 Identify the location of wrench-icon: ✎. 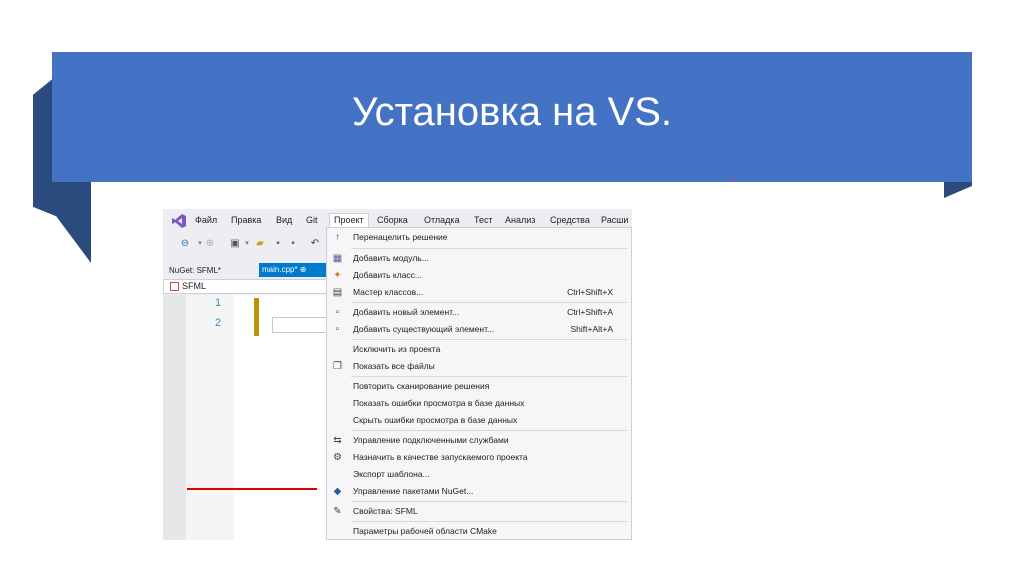
(337, 511).